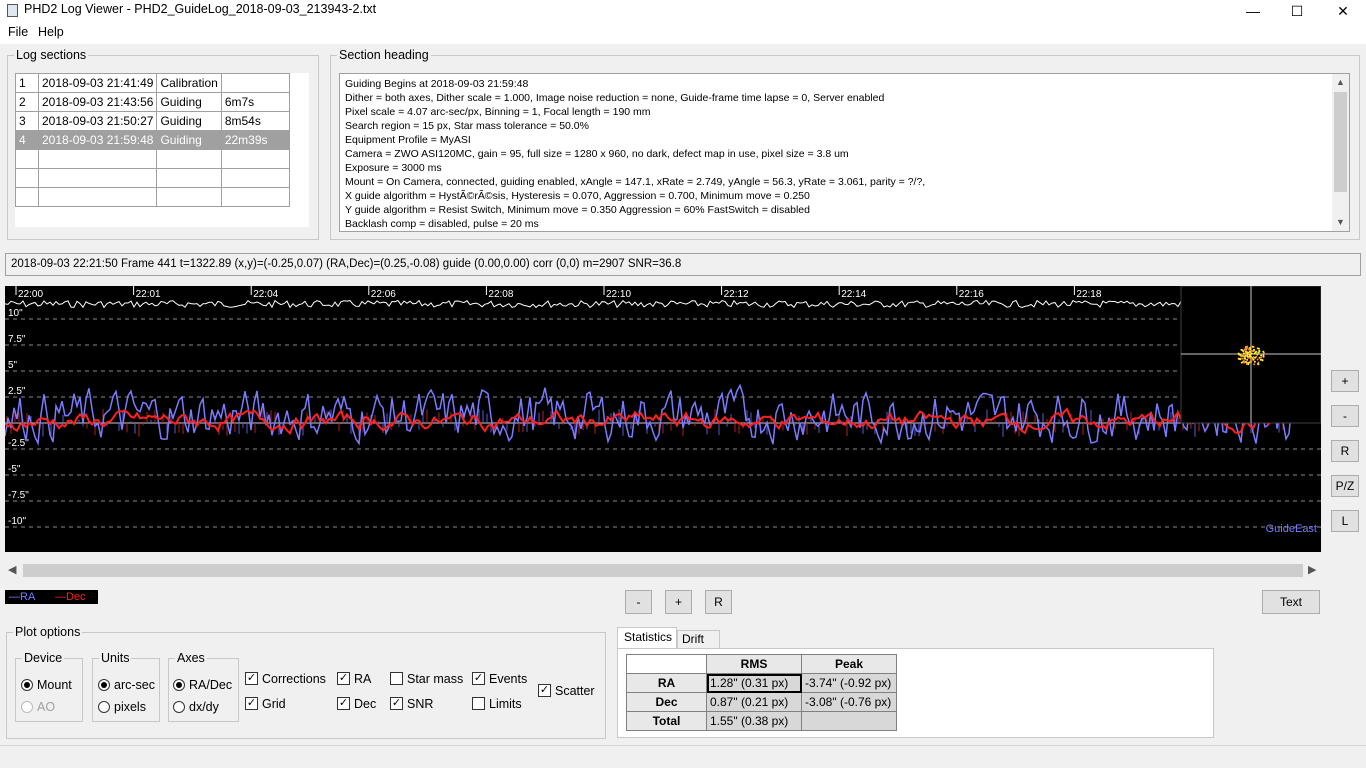 This screenshot has height=768, width=1366. Describe the element at coordinates (1345, 451) in the screenshot. I see `reset-button: R` at that location.